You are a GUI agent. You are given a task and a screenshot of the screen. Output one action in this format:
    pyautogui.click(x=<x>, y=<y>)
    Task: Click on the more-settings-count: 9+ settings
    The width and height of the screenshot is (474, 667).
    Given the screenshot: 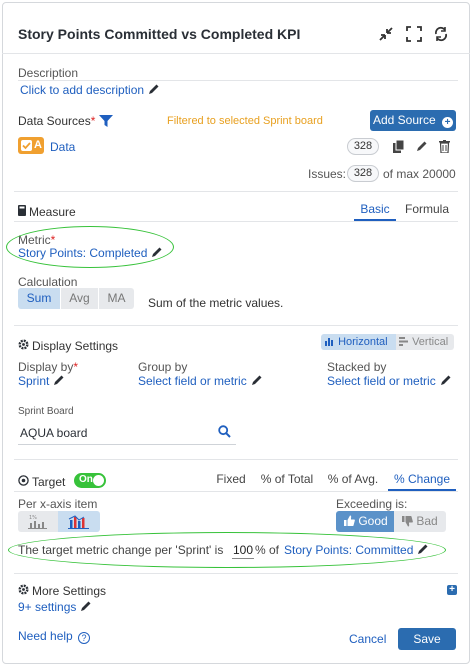 What is the action you would take?
    pyautogui.click(x=47, y=607)
    